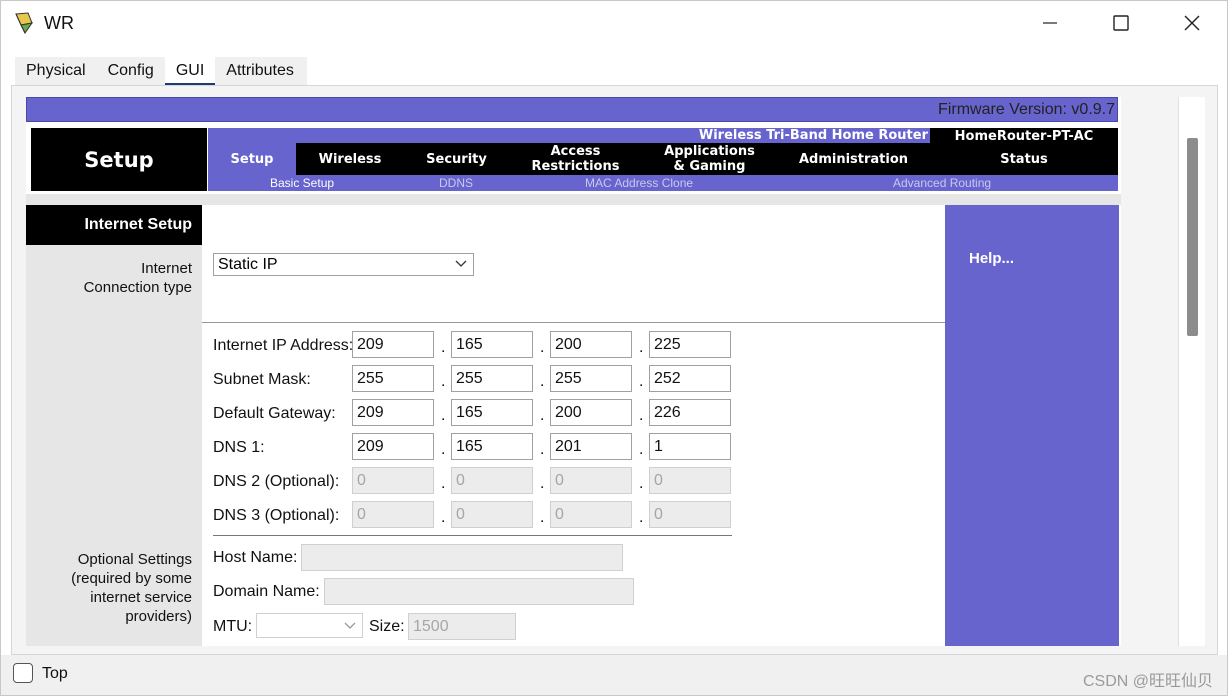 The width and height of the screenshot is (1228, 696). Describe the element at coordinates (141, 597) in the screenshot. I see `optional-settings-label-3: internet service` at that location.